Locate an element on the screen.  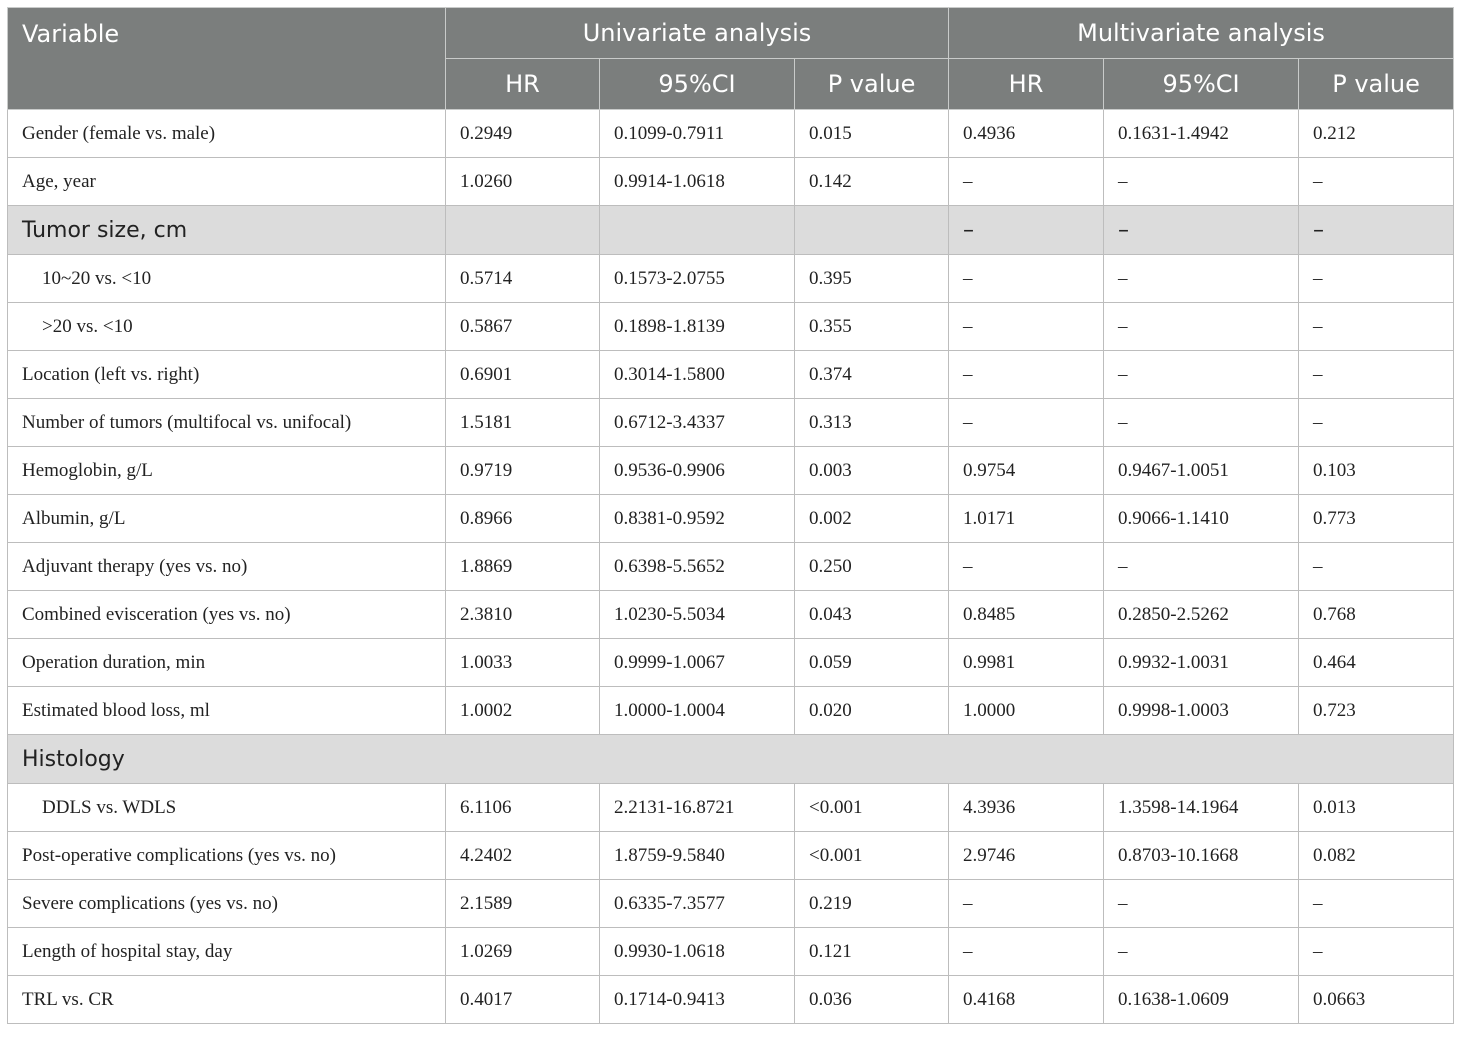
variable-cell: DDLS vs. WDLS is located at coordinates (226, 807).